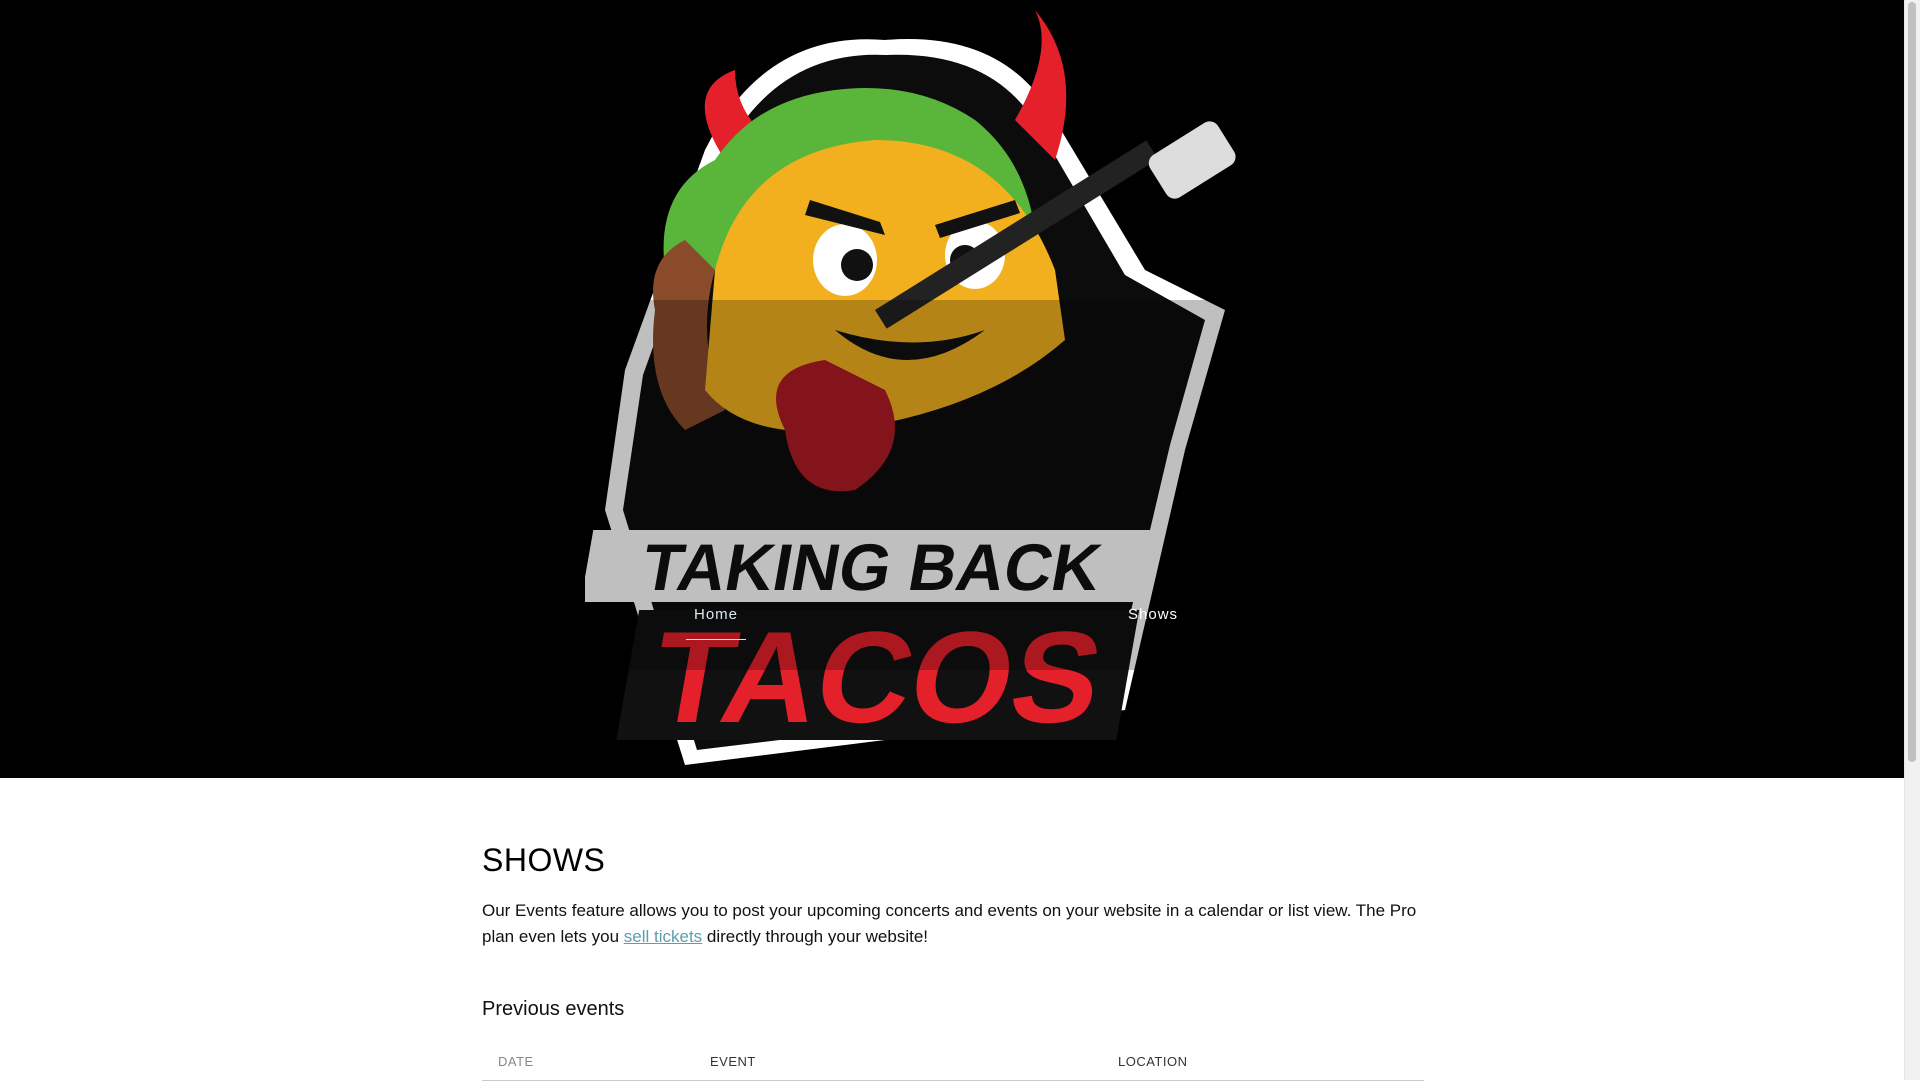 The width and height of the screenshot is (1920, 1081). Describe the element at coordinates (1912, 382) in the screenshot. I see `scrollbar-thumb` at that location.